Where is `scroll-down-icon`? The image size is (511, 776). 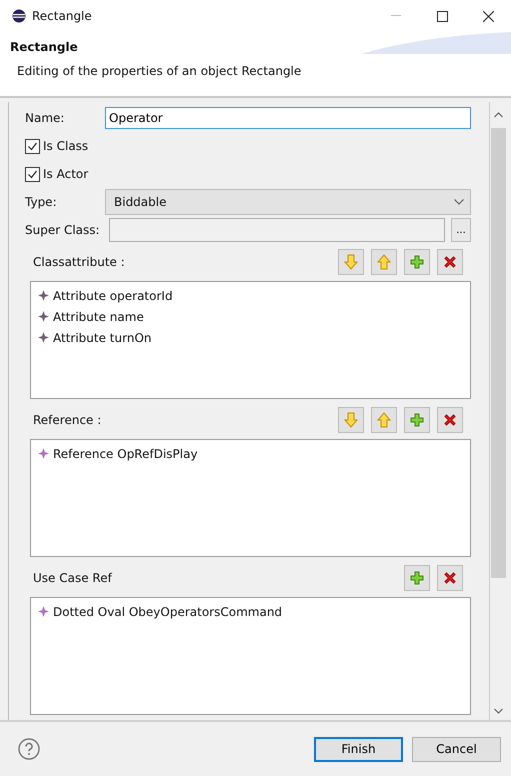 scroll-down-icon is located at coordinates (498, 711).